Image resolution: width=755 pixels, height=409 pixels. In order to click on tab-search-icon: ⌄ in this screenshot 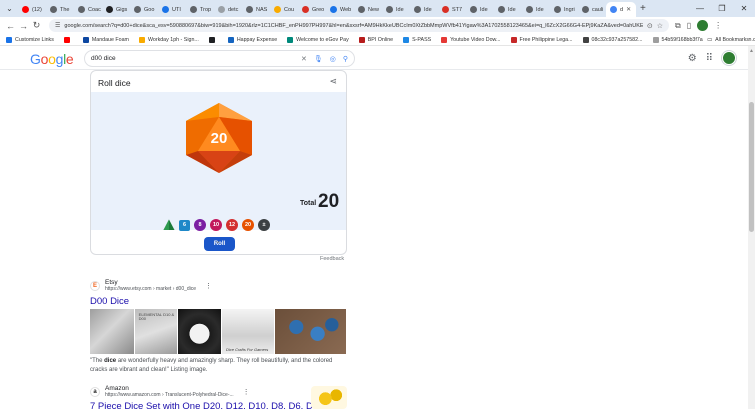, I will do `click(9, 8)`.